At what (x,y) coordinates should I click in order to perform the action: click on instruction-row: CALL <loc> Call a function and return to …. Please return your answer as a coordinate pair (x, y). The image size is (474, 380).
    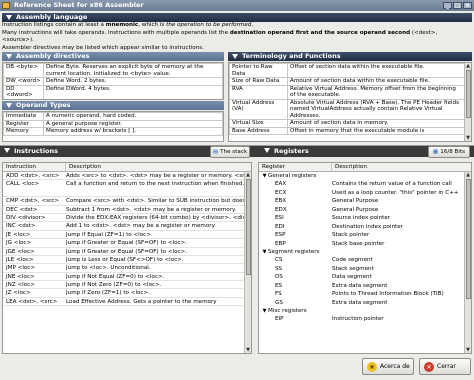
    Looking at the image, I should click on (124, 189).